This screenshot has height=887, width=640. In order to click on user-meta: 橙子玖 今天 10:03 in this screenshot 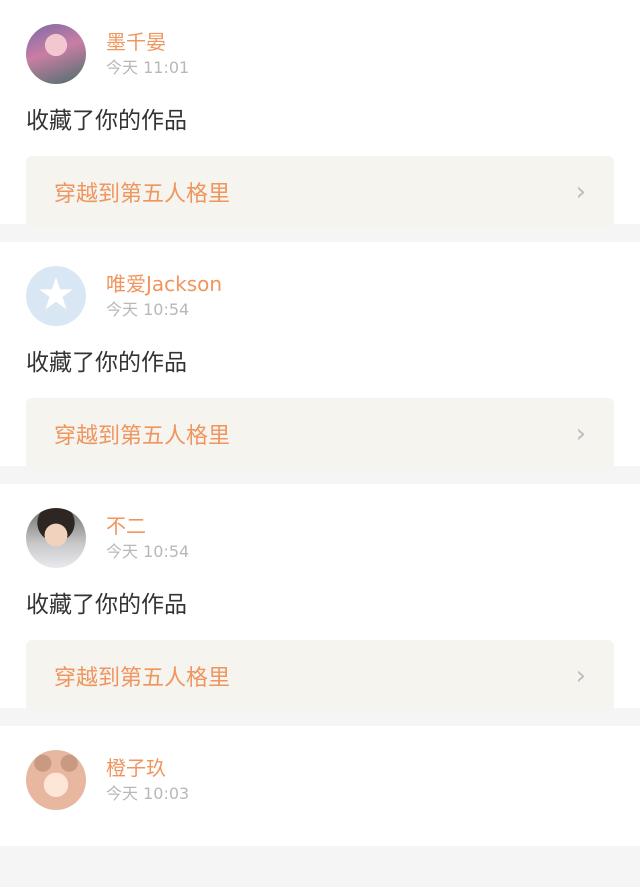, I will do `click(147, 780)`.